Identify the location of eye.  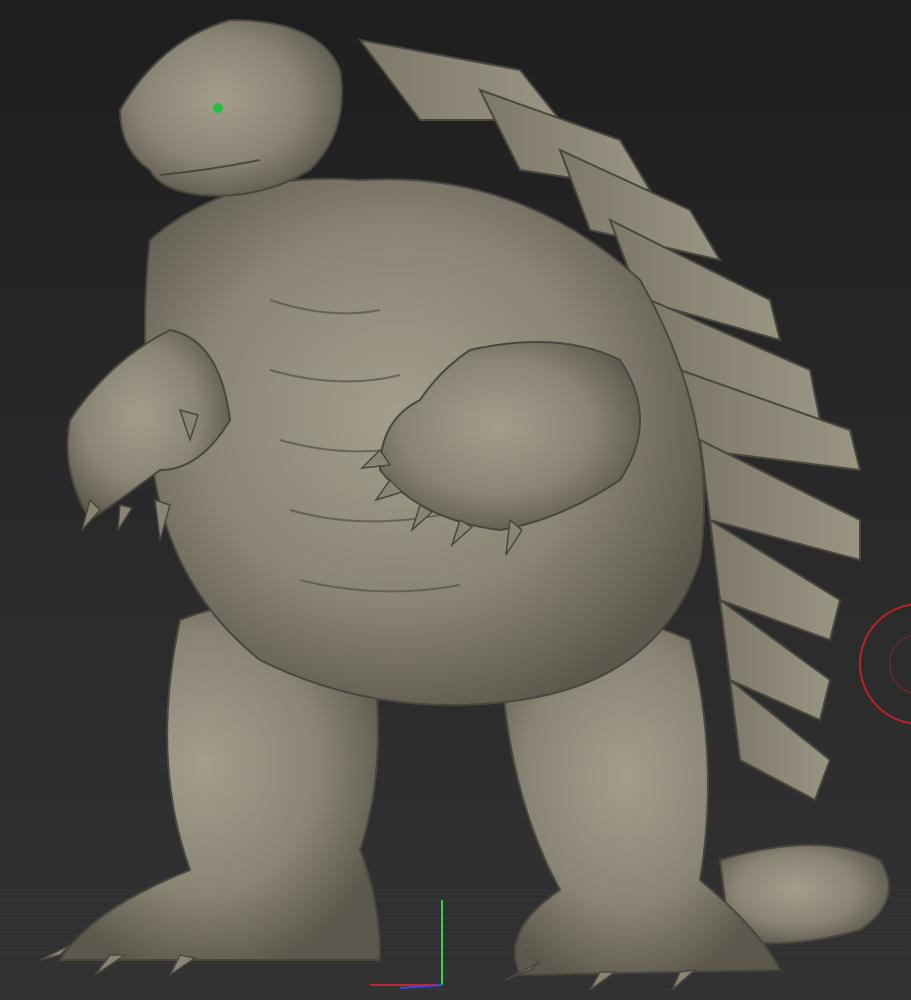
(218, 108).